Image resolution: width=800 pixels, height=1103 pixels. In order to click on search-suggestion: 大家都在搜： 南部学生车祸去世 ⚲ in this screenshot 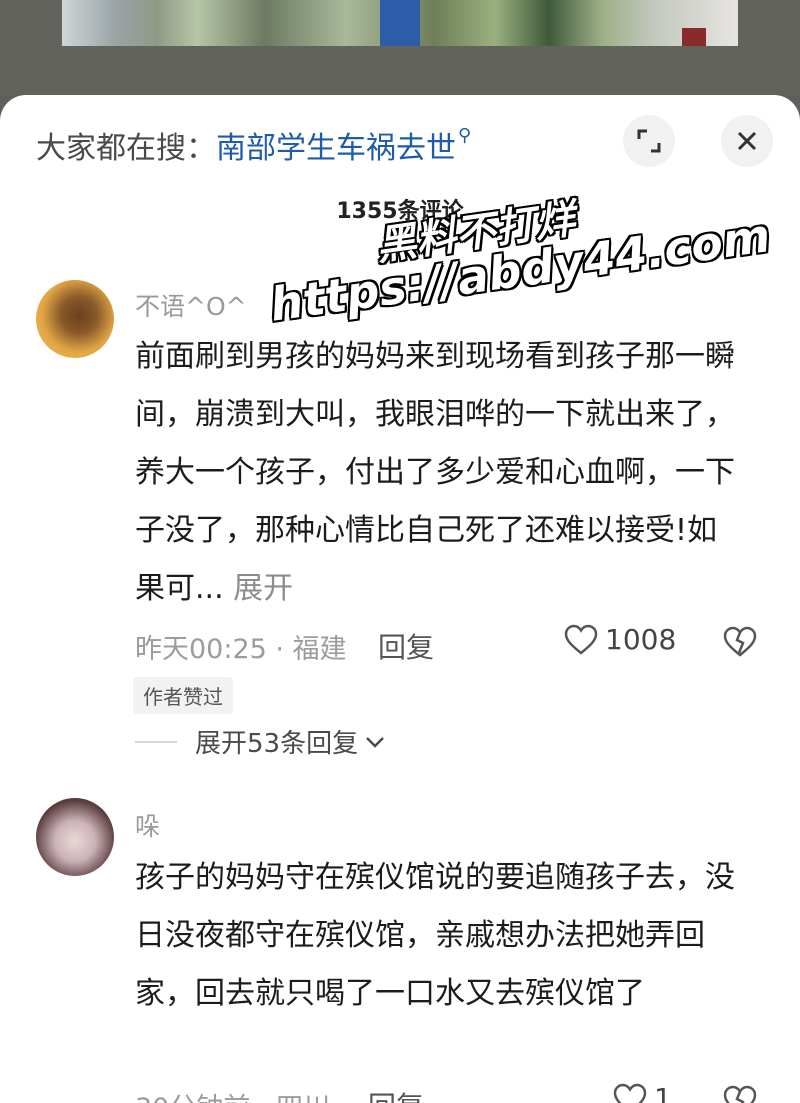, I will do `click(254, 145)`.